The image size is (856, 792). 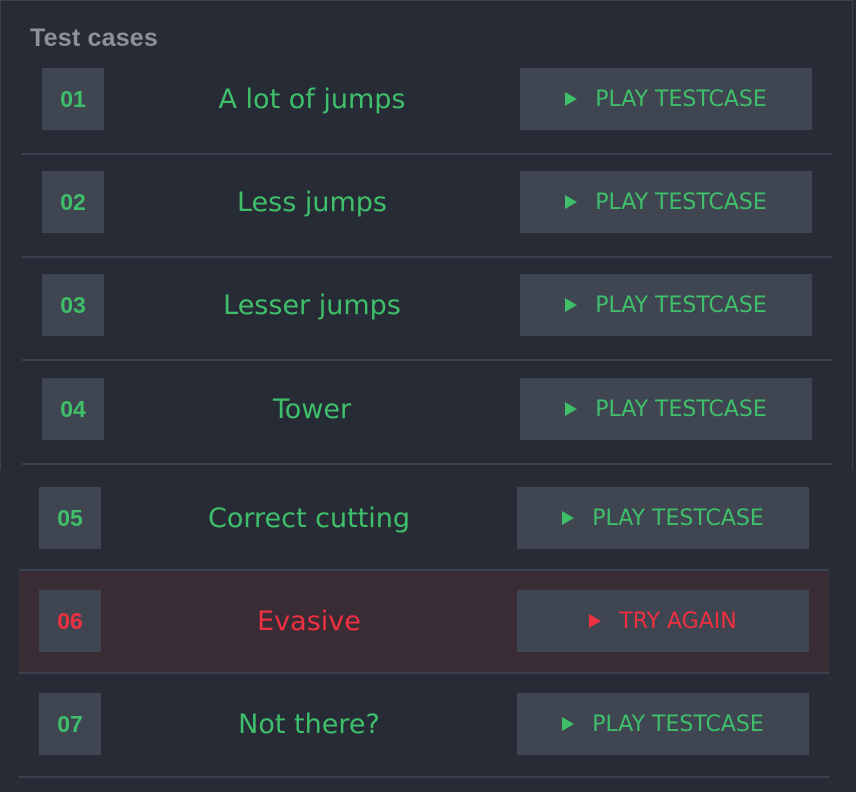 What do you see at coordinates (308, 518) in the screenshot?
I see `testcase-name: Correct cutting` at bounding box center [308, 518].